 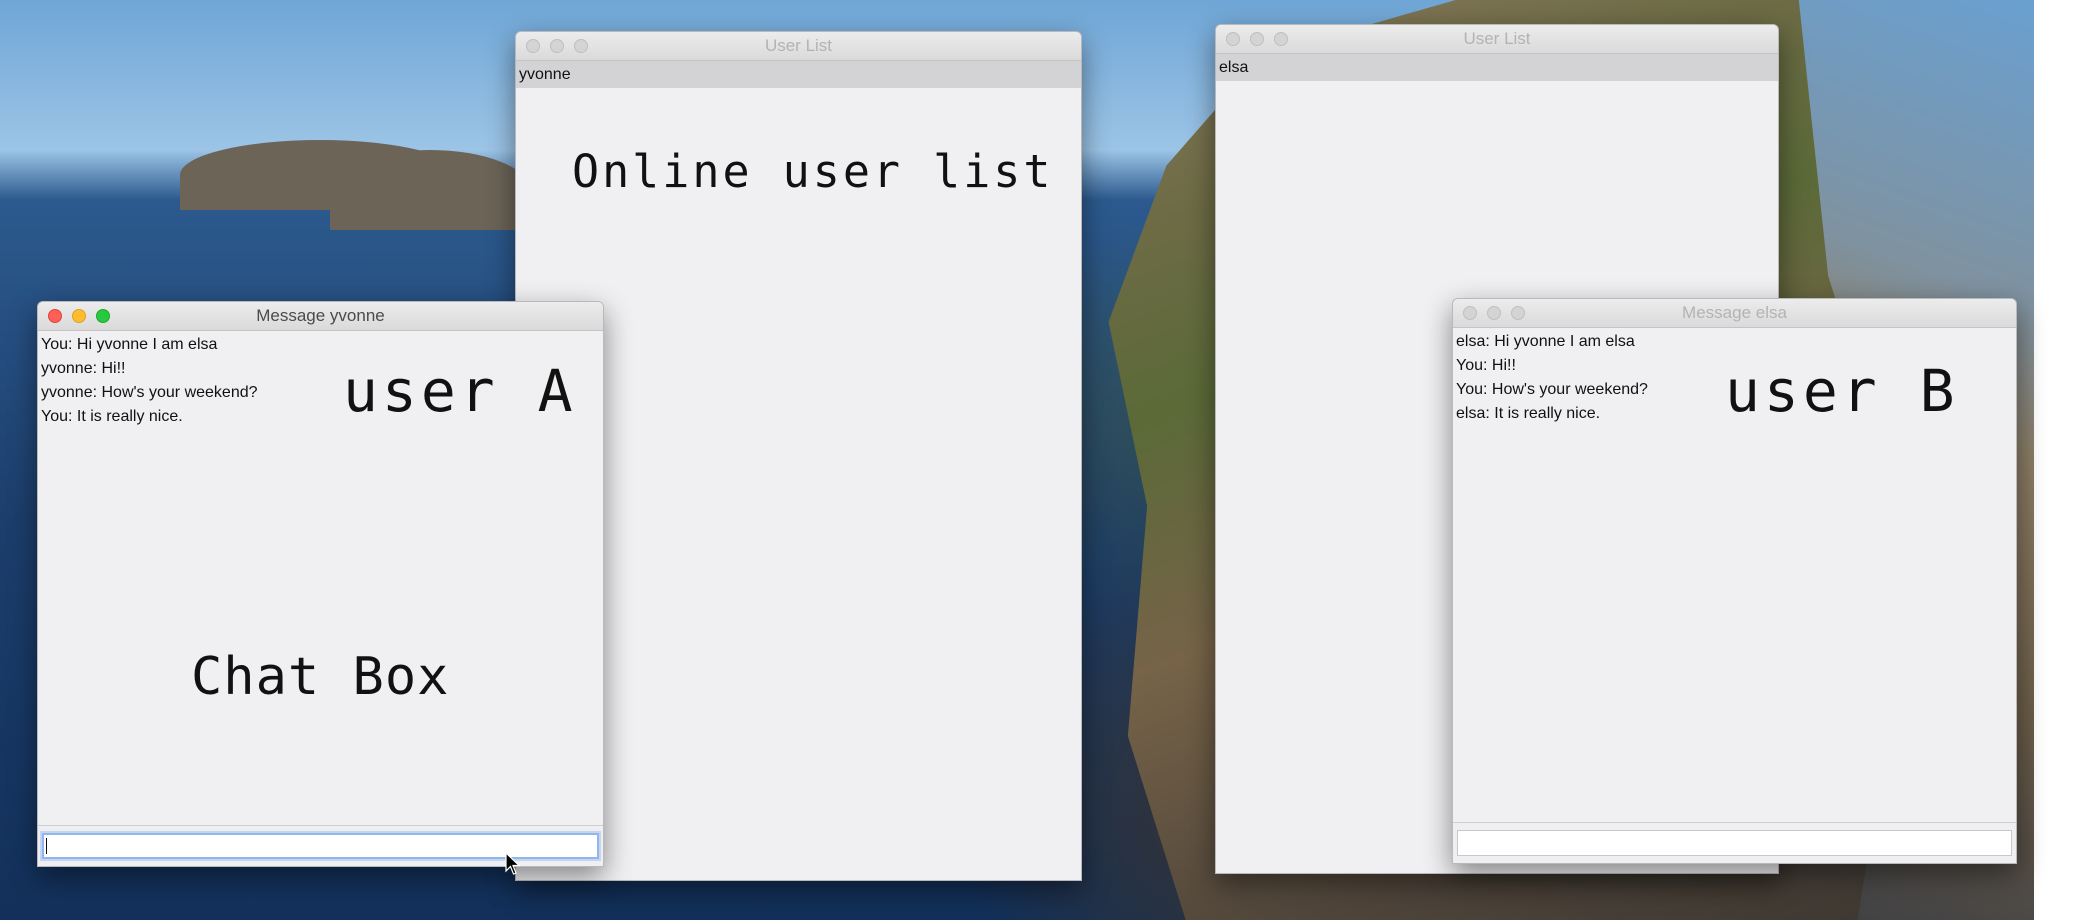 I want to click on window-title: Message elsa, so click(x=1734, y=312).